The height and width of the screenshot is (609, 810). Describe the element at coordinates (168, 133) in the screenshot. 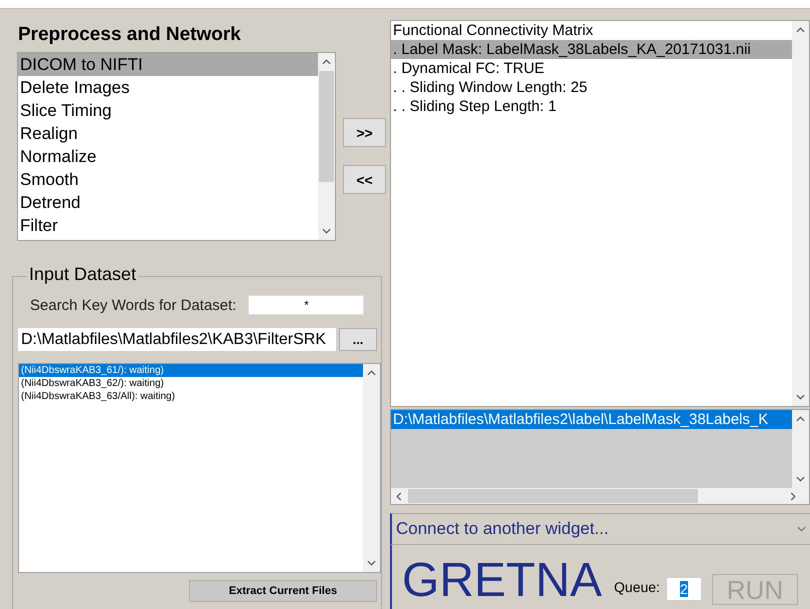

I see `module-item: Realign` at that location.